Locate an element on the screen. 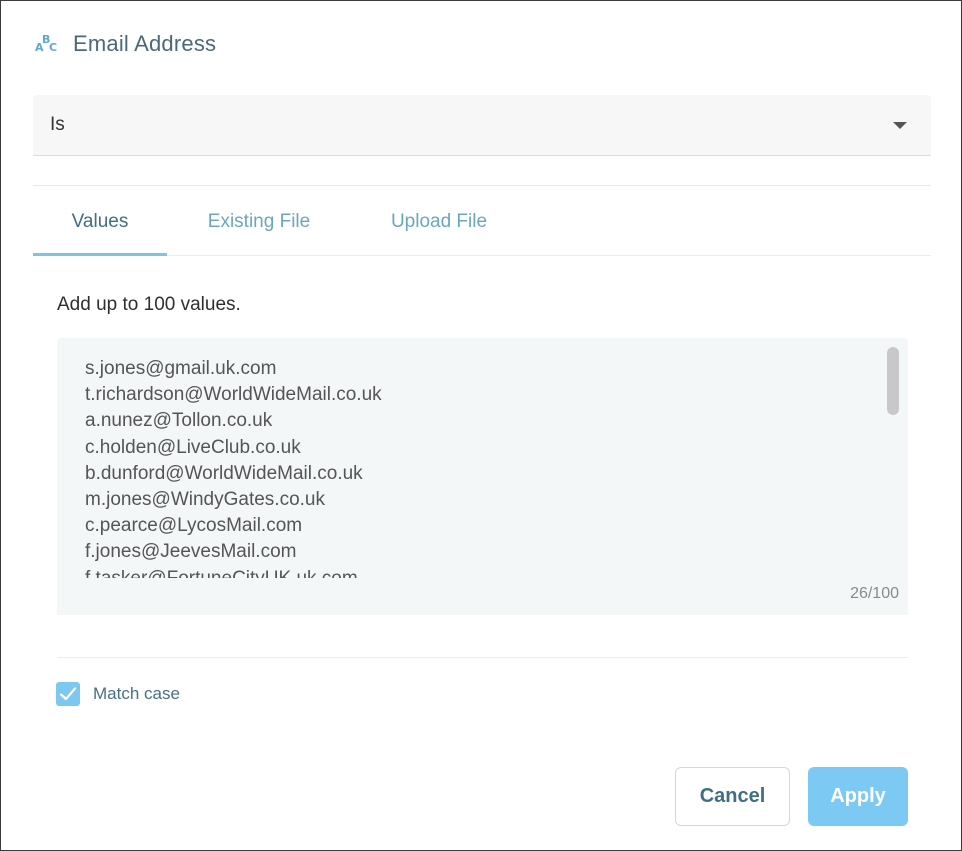 The width and height of the screenshot is (962, 851). tab-existing-file: Existing File is located at coordinates (259, 221).